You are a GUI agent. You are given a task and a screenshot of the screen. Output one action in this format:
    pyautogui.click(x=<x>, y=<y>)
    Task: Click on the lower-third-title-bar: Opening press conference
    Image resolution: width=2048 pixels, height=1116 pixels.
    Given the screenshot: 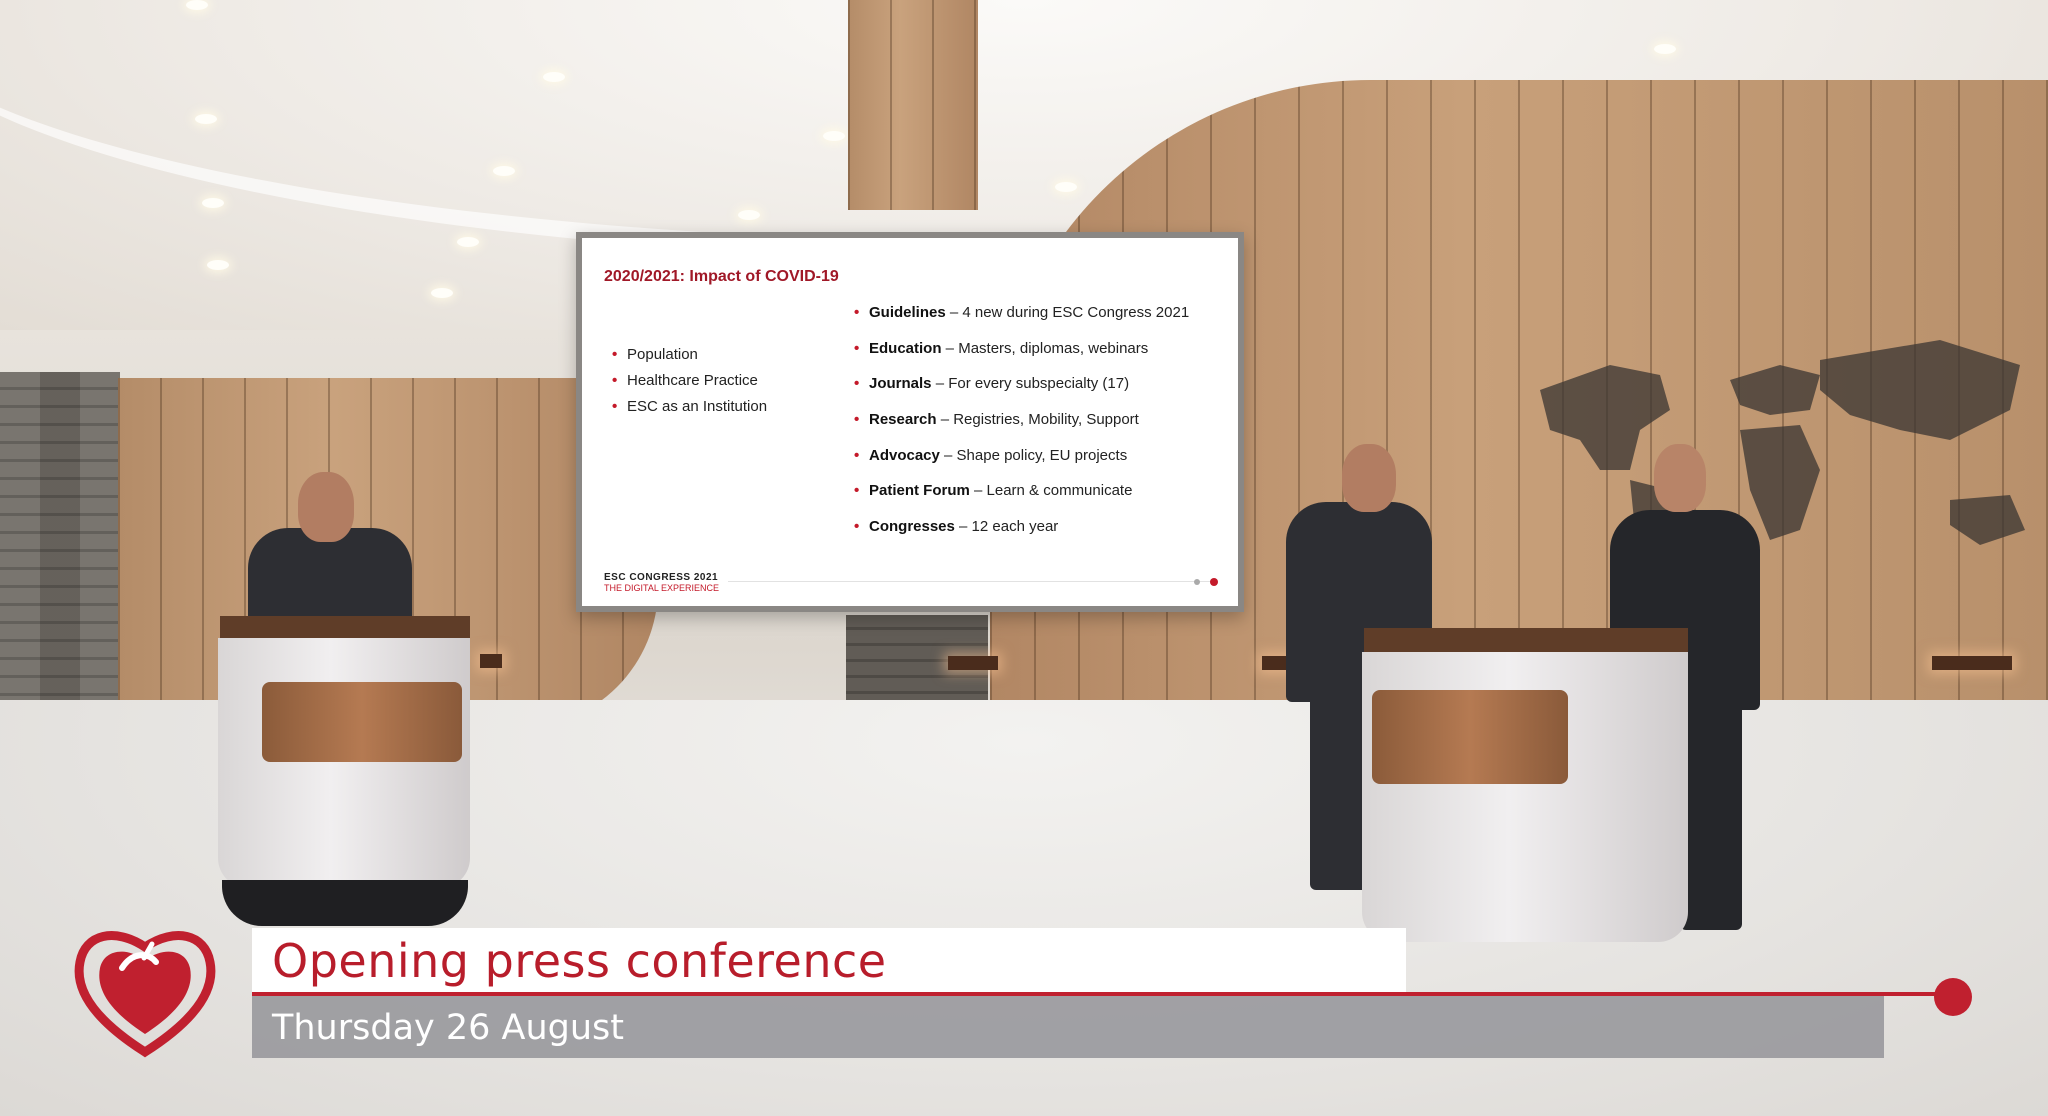 What is the action you would take?
    pyautogui.click(x=829, y=960)
    